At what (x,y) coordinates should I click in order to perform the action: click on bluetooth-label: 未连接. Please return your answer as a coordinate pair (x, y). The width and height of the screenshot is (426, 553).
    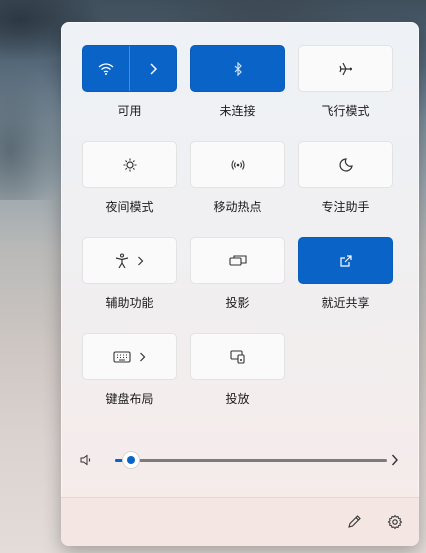
    Looking at the image, I should click on (237, 111).